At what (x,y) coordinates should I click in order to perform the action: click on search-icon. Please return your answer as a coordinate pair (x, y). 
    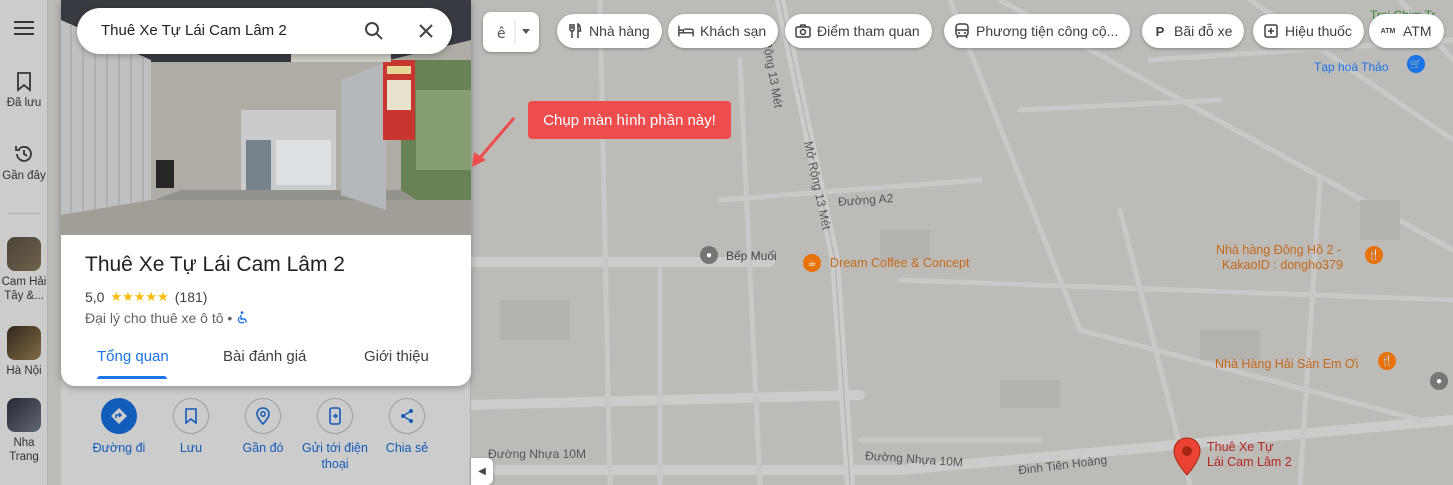
    Looking at the image, I should click on (374, 31).